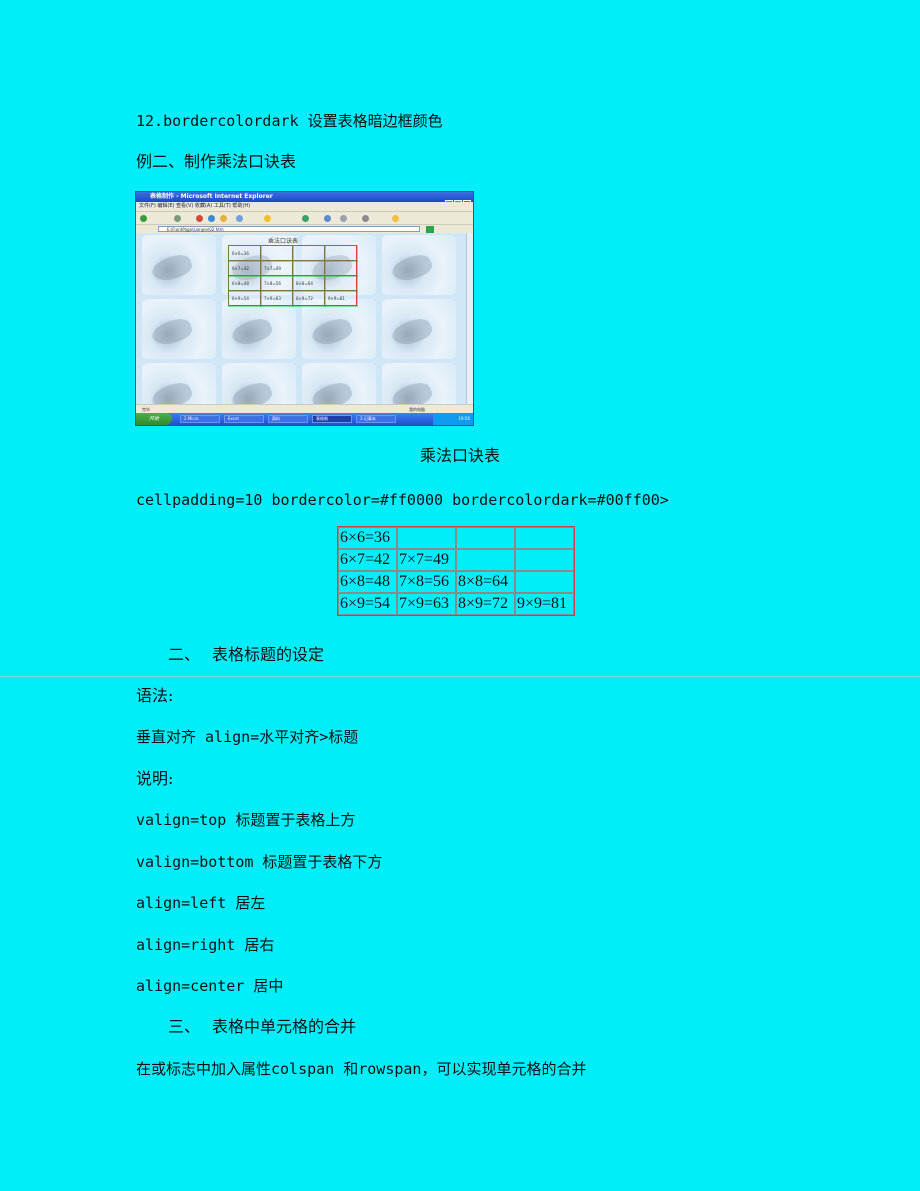 This screenshot has width=920, height=1191. I want to click on start-button: 开始, so click(154, 419).